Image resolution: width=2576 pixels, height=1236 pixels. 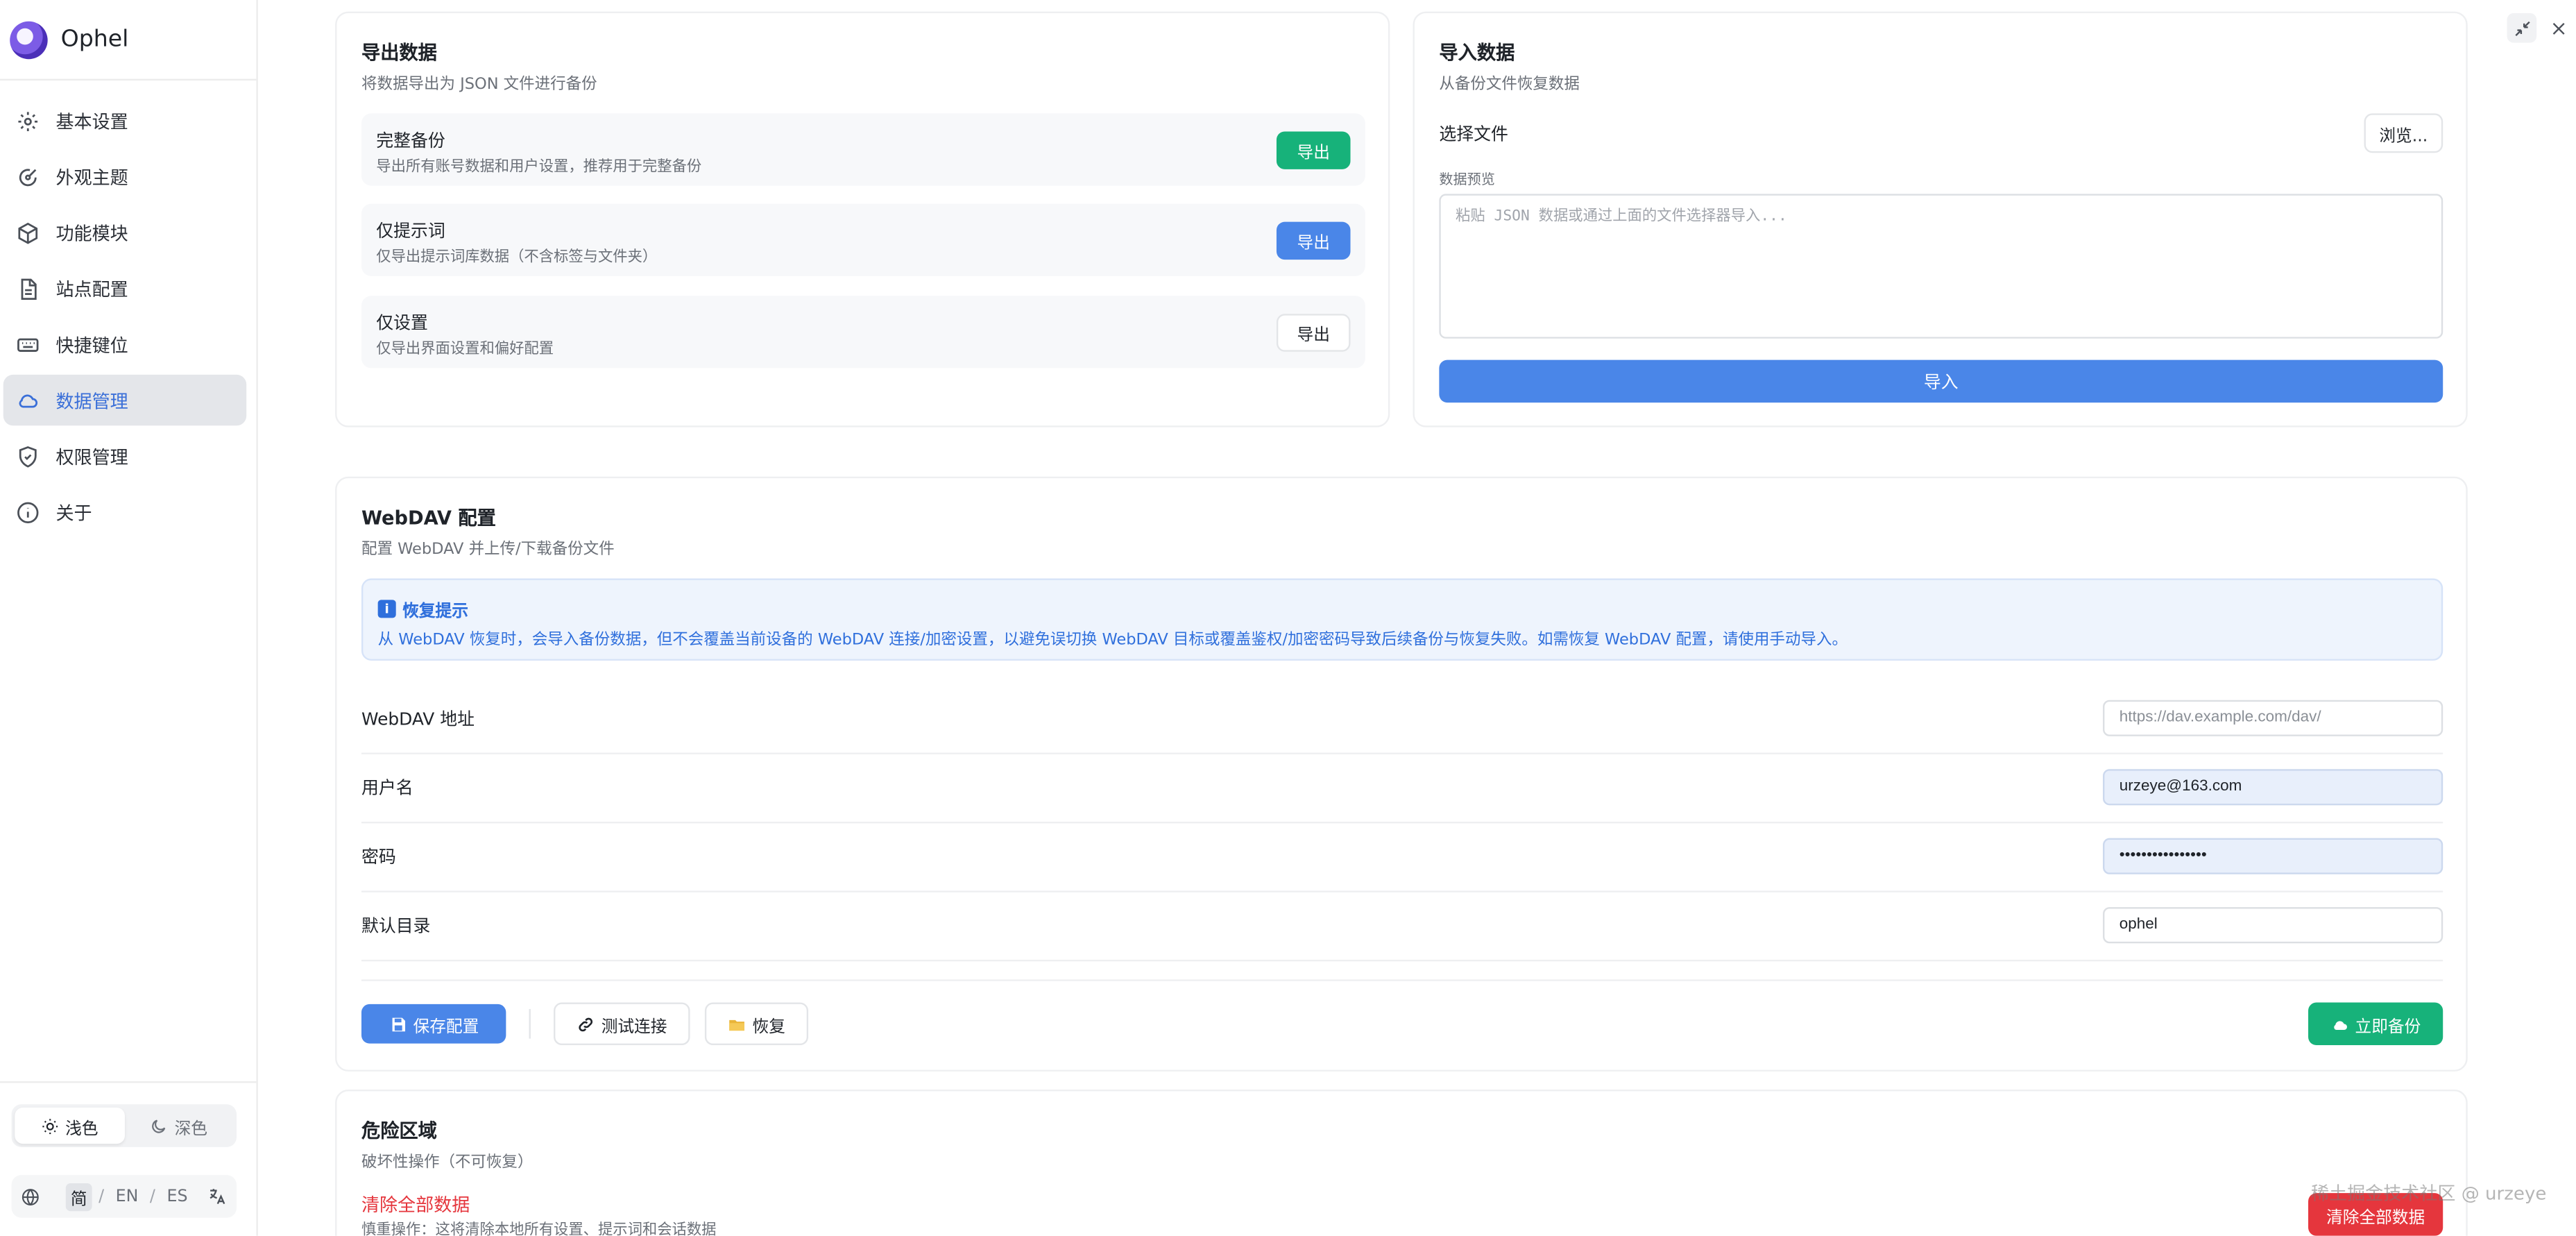 I want to click on globe-icon, so click(x=30, y=1196).